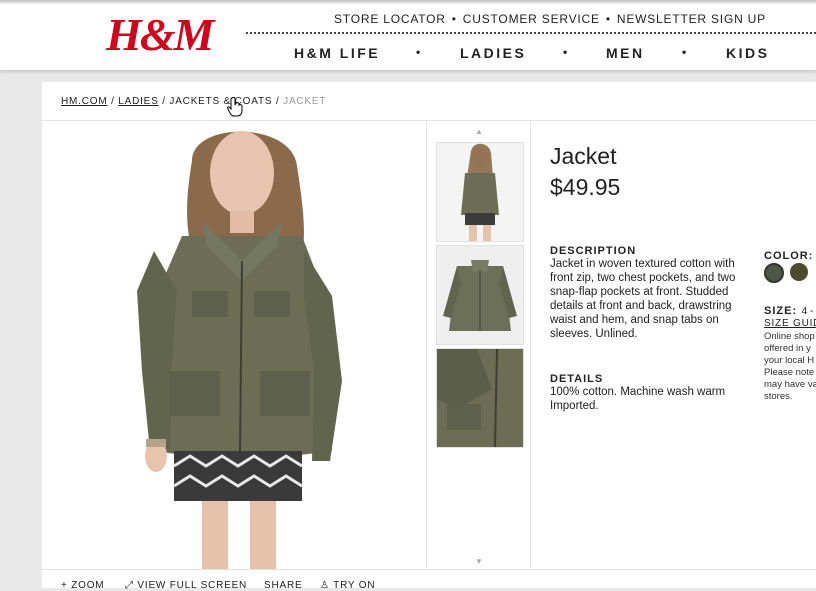 This screenshot has width=816, height=591. I want to click on main-nav: H&M LIFE • LADIES • MEN • KIDS, so click(531, 54).